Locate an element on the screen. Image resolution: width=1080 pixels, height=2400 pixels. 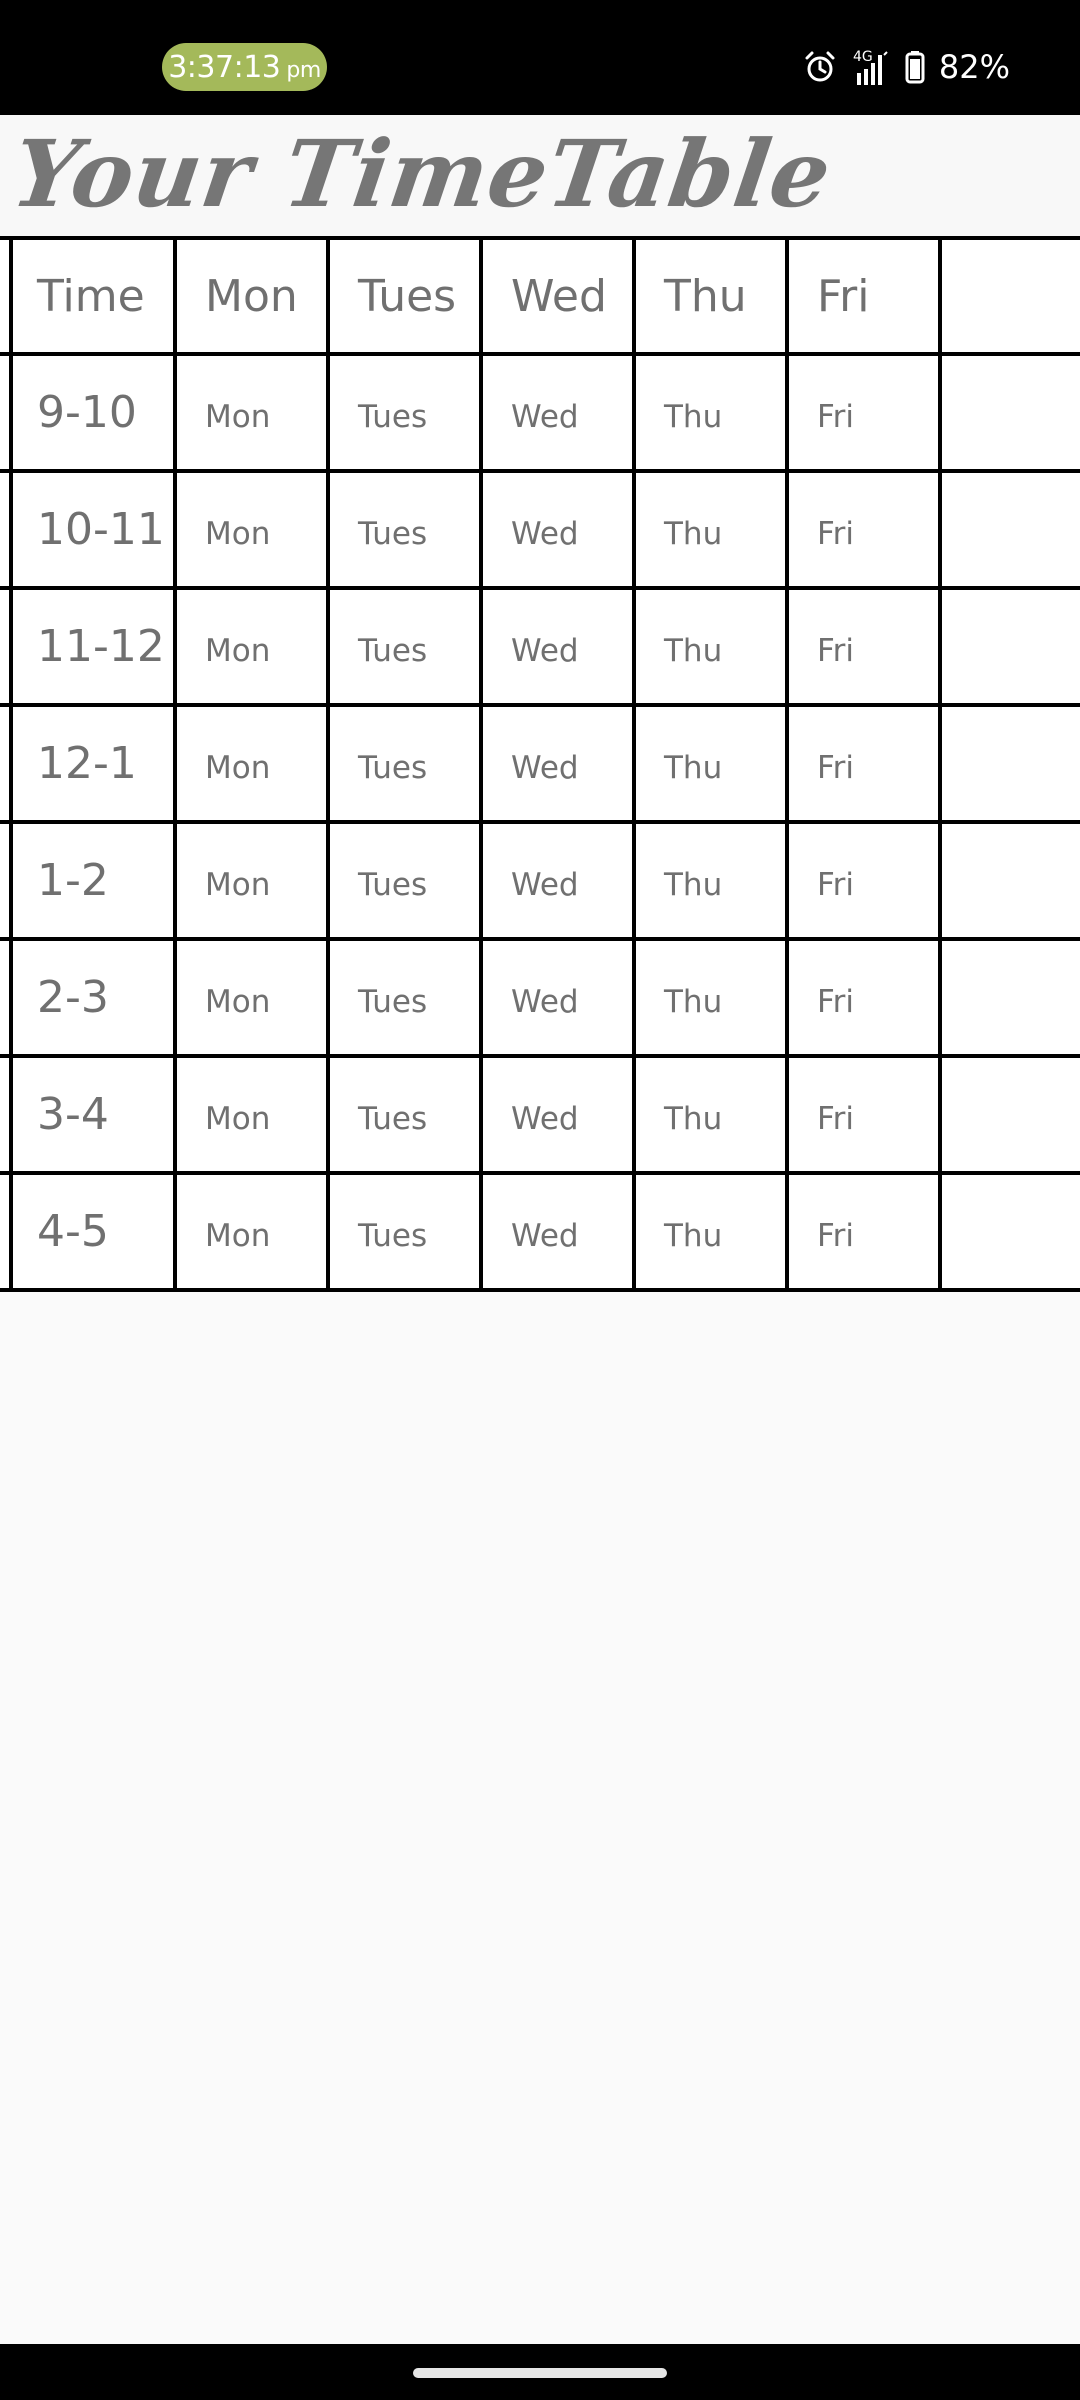
table-row: 10-11 Mon Tues Wed Thu Fri is located at coordinates (540, 531).